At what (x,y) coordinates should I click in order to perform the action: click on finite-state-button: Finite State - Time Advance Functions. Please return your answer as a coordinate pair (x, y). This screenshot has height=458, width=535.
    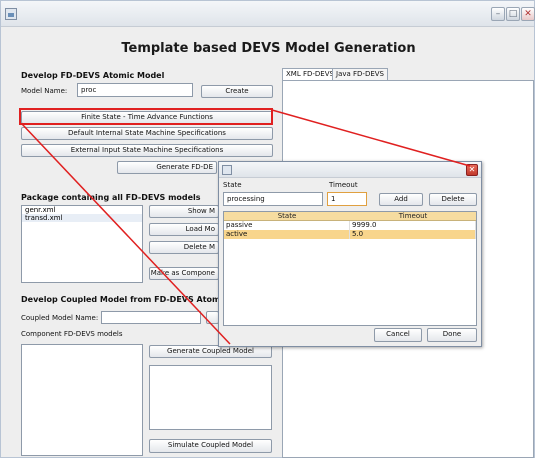
    Looking at the image, I should click on (147, 117).